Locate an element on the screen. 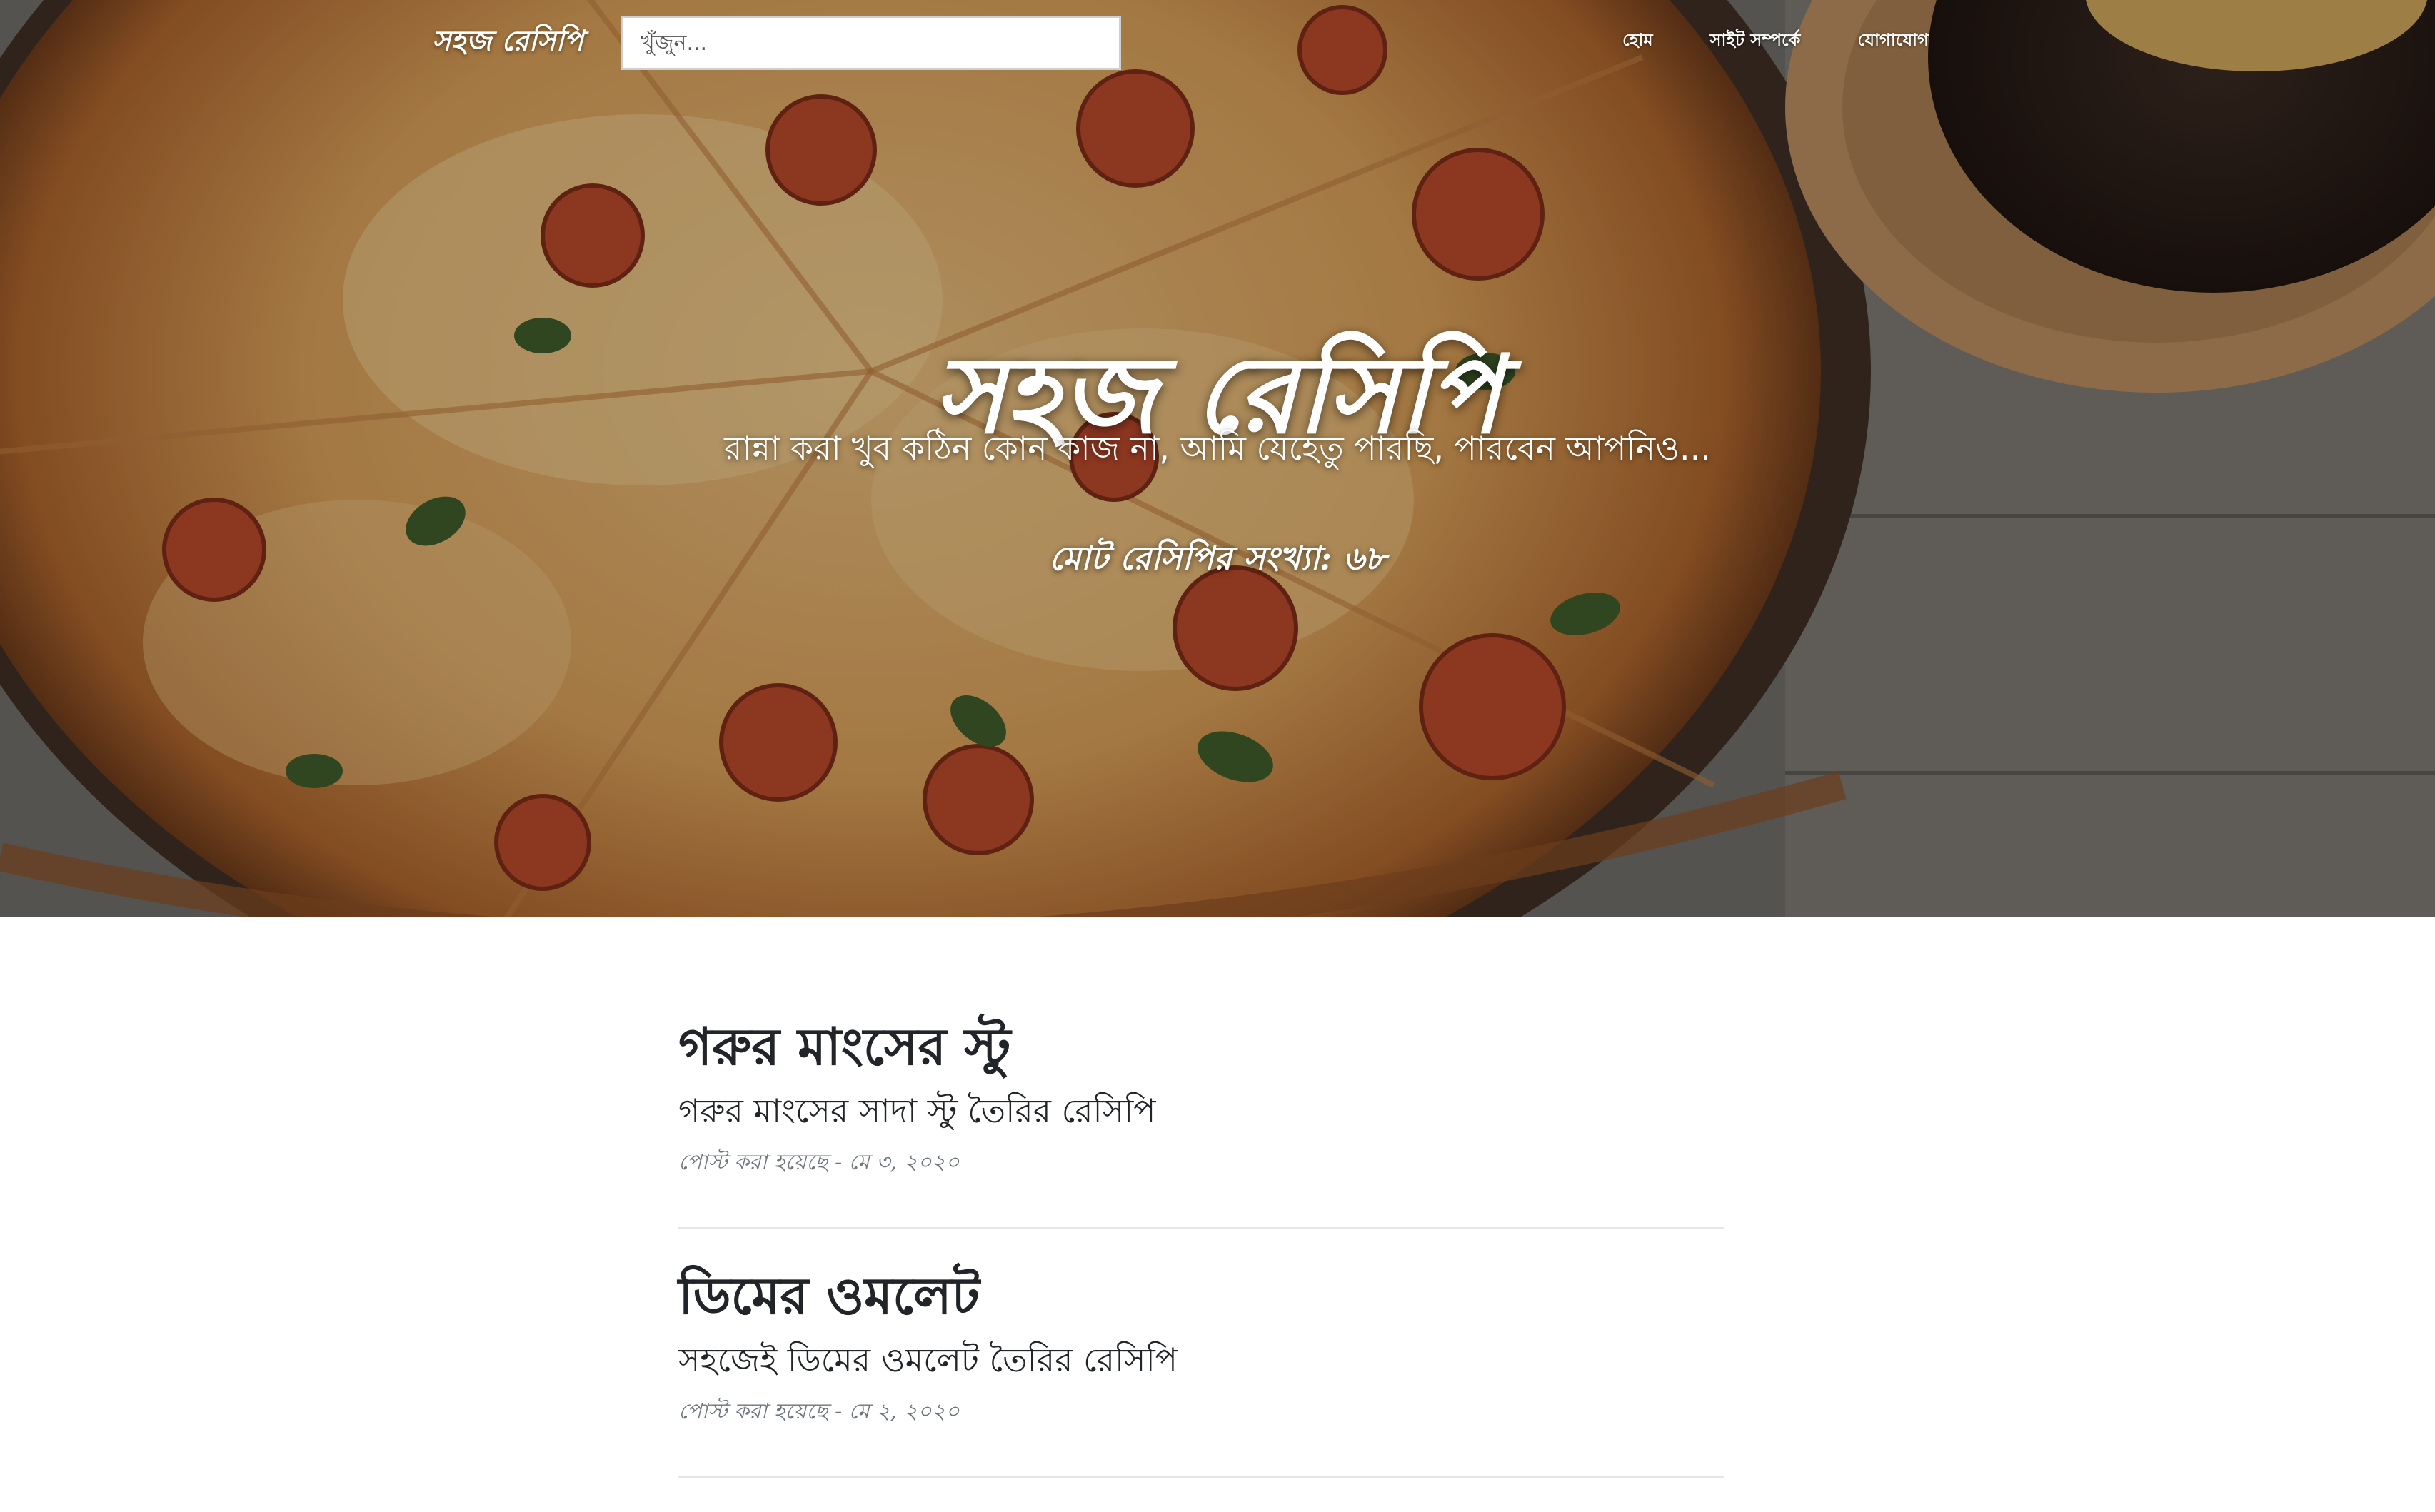 This screenshot has width=2435, height=1512. nav-link-home: হোম is located at coordinates (1637, 41).